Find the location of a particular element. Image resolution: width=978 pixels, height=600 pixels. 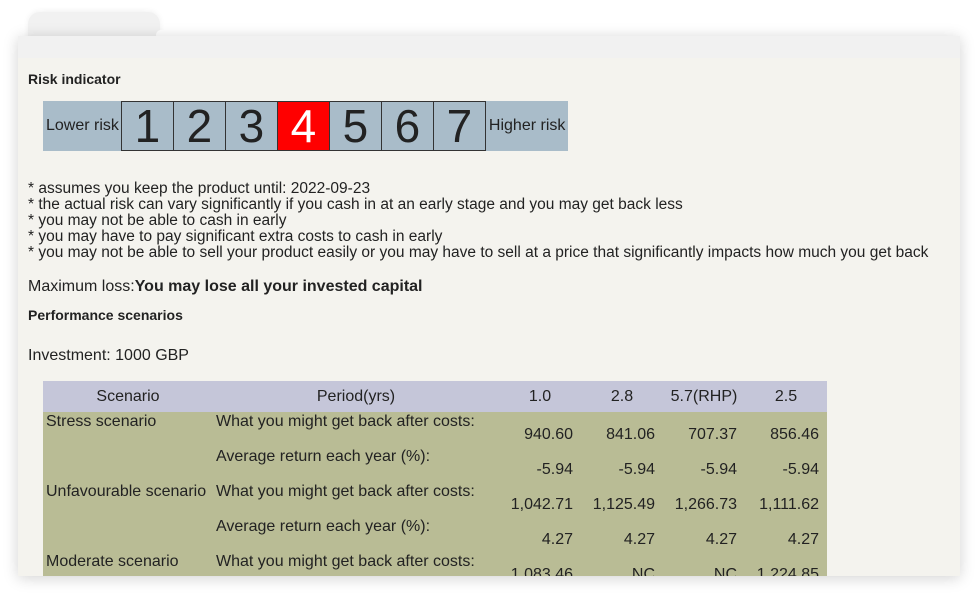

table-cell-value: 1,111.62 is located at coordinates (786, 499).